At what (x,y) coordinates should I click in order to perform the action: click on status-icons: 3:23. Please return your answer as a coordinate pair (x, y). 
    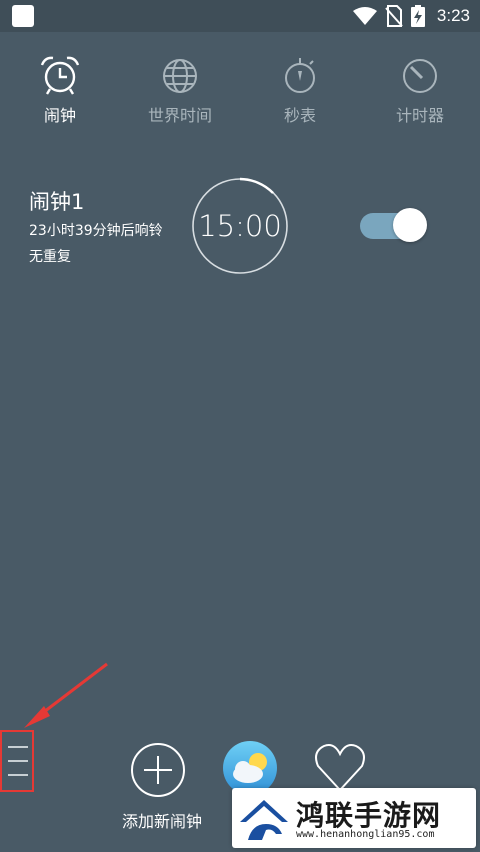
    Looking at the image, I should click on (411, 16).